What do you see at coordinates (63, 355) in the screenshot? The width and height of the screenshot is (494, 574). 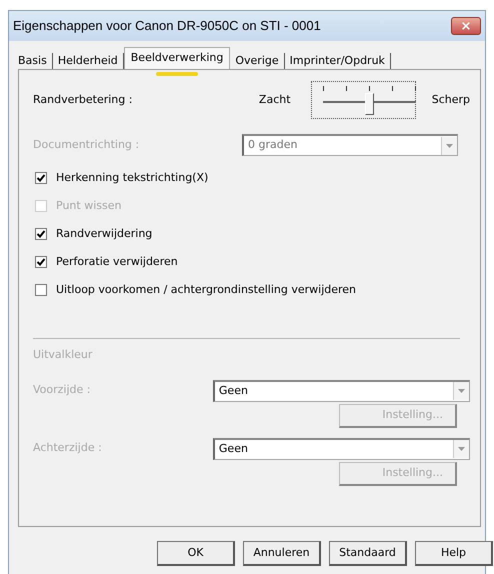 I see `section-title: Uitvalkleur` at bounding box center [63, 355].